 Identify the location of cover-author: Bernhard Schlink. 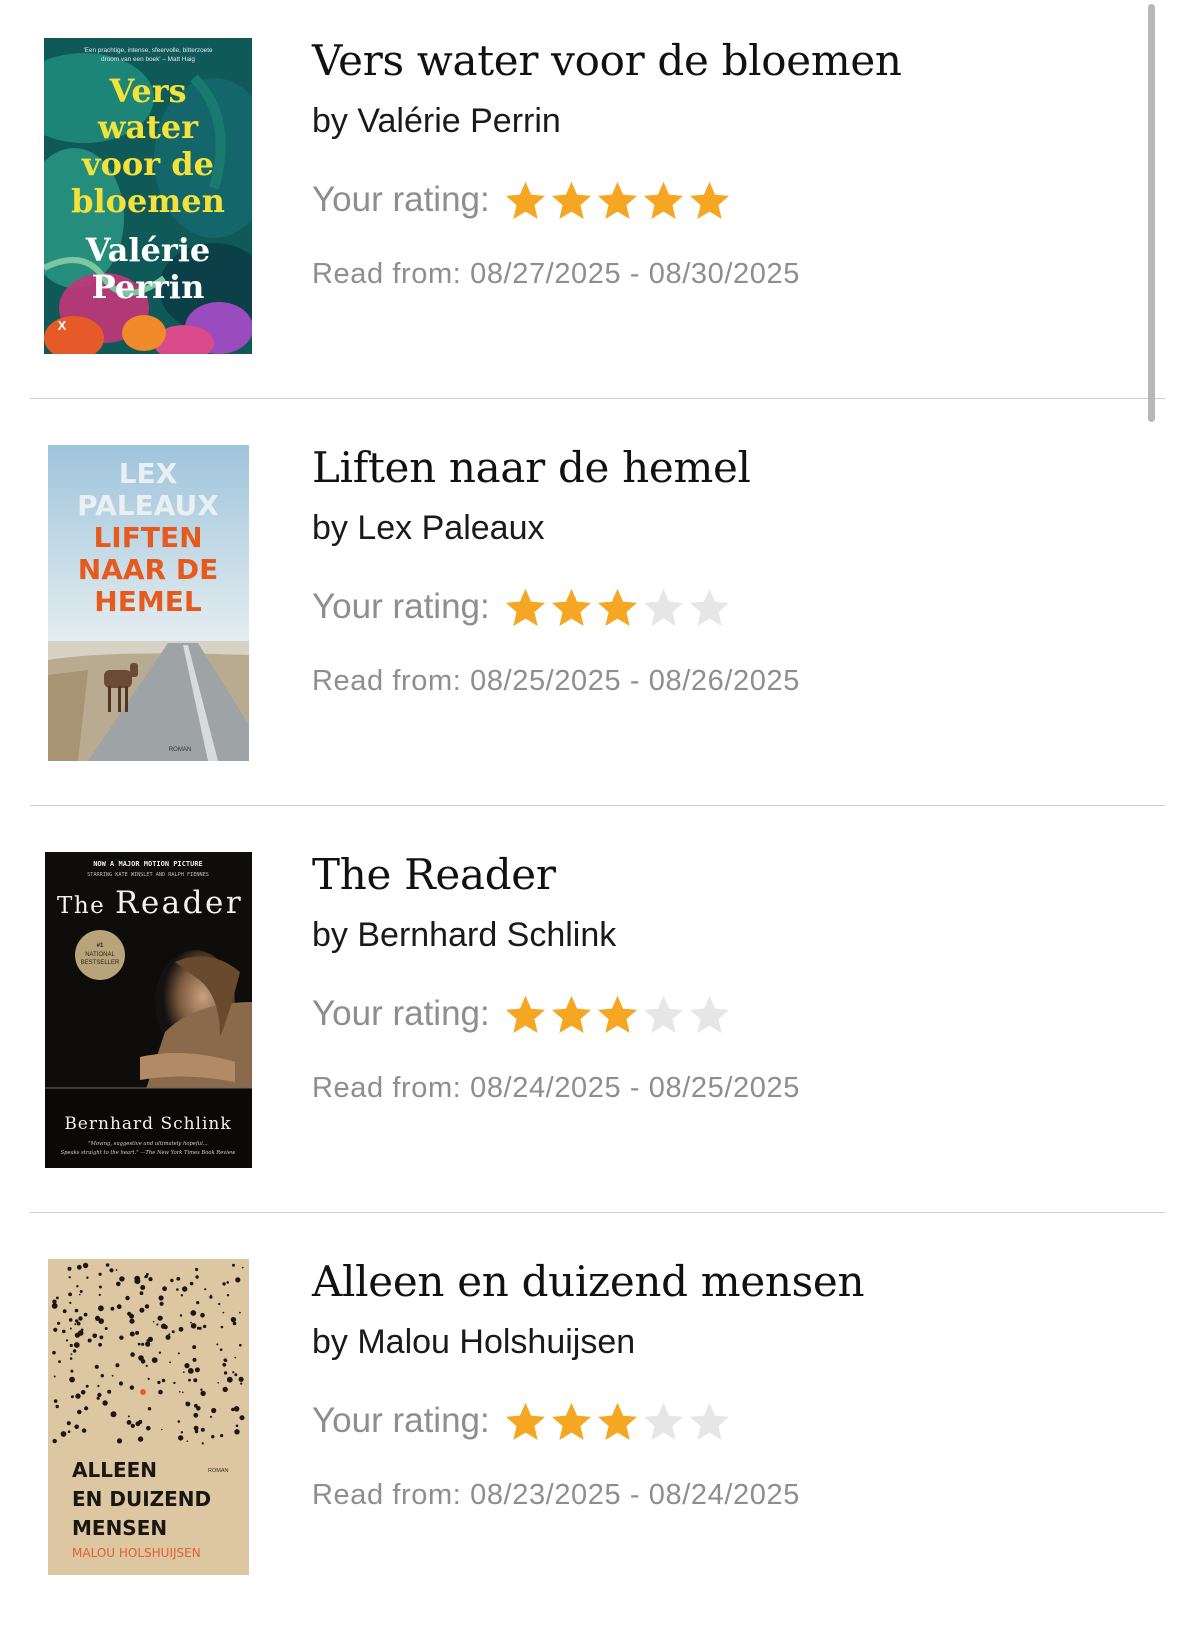
(147, 1124).